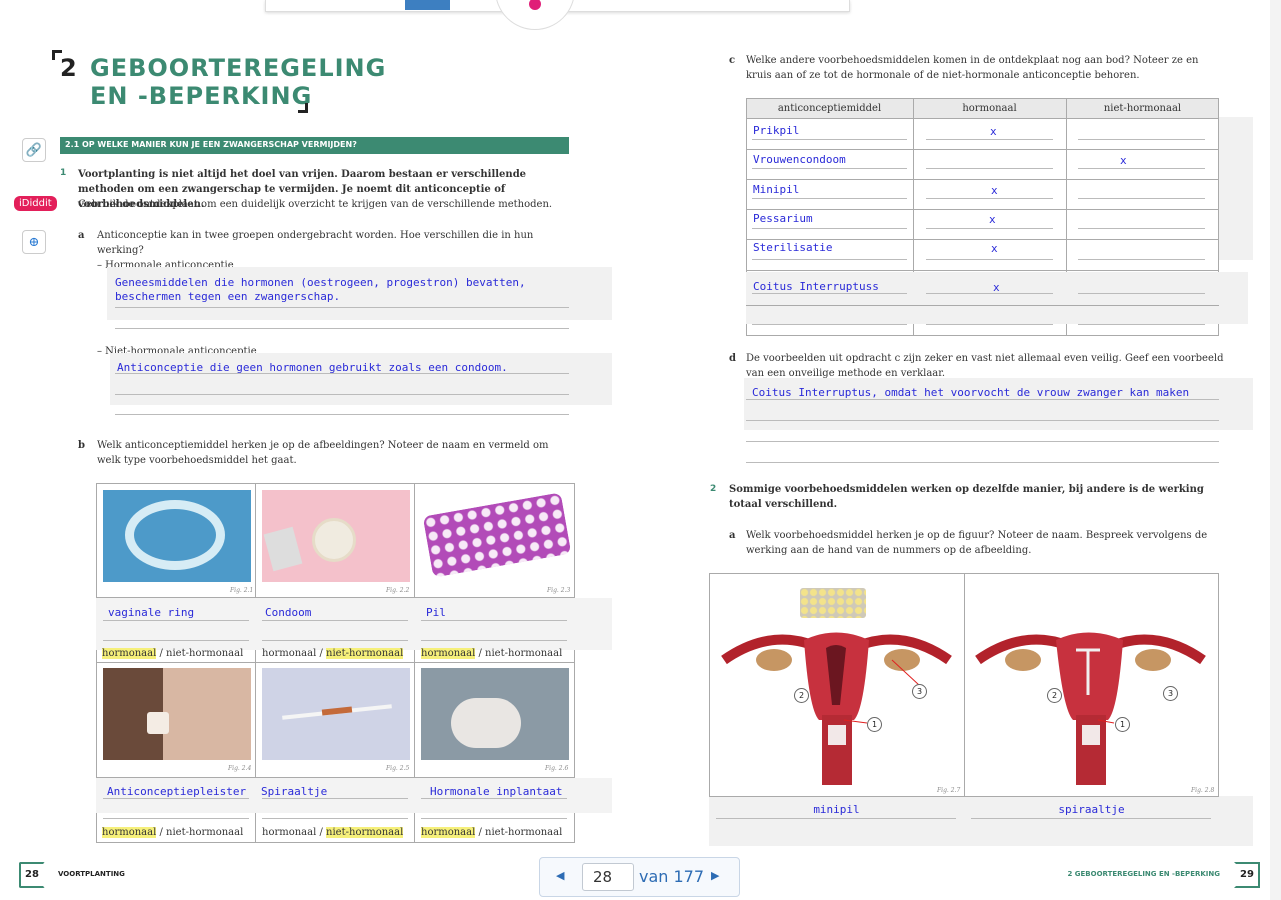 The width and height of the screenshot is (1281, 900). Describe the element at coordinates (776, 130) in the screenshot. I see `row1-name: Prikpil` at that location.